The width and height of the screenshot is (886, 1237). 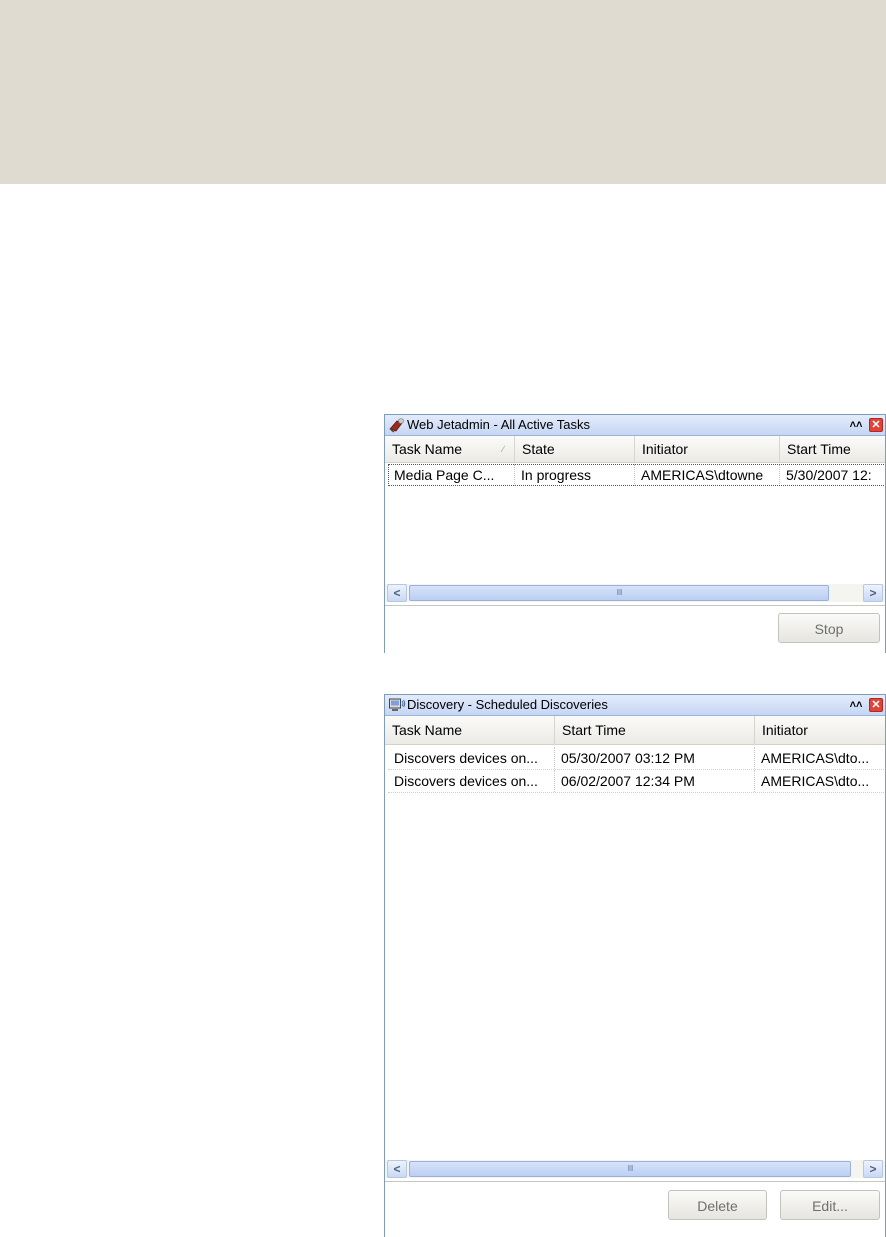 What do you see at coordinates (507, 704) in the screenshot?
I see `scheduled-discoveries-title: Discovery - Scheduled Discoveries` at bounding box center [507, 704].